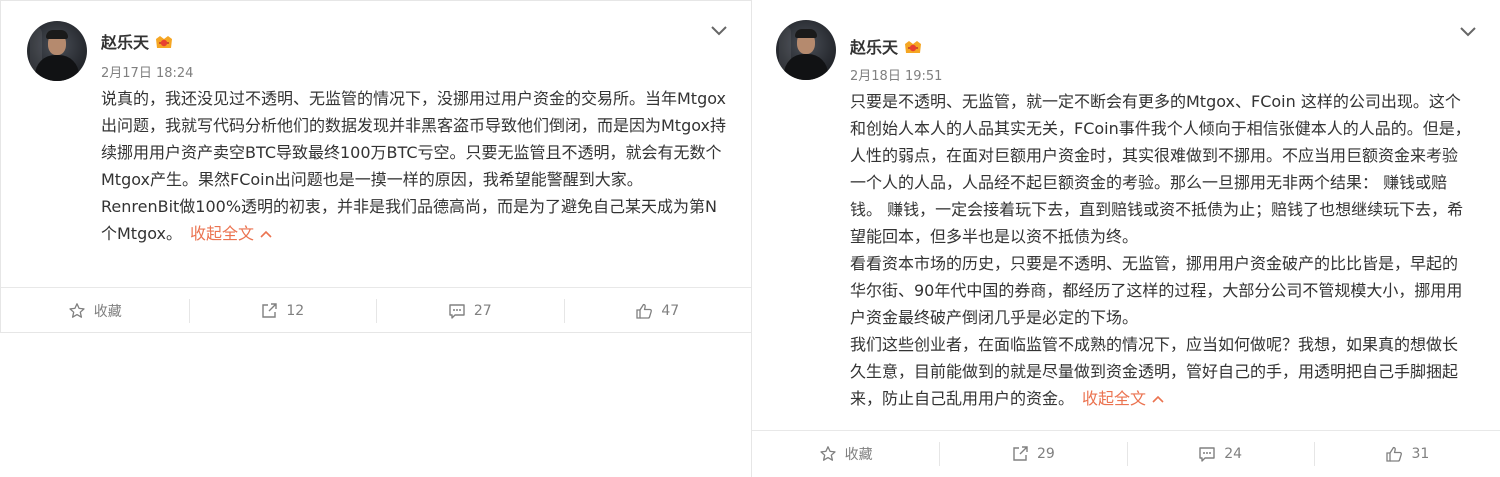 The height and width of the screenshot is (477, 1500). I want to click on comment-button: 24, so click(1220, 454).